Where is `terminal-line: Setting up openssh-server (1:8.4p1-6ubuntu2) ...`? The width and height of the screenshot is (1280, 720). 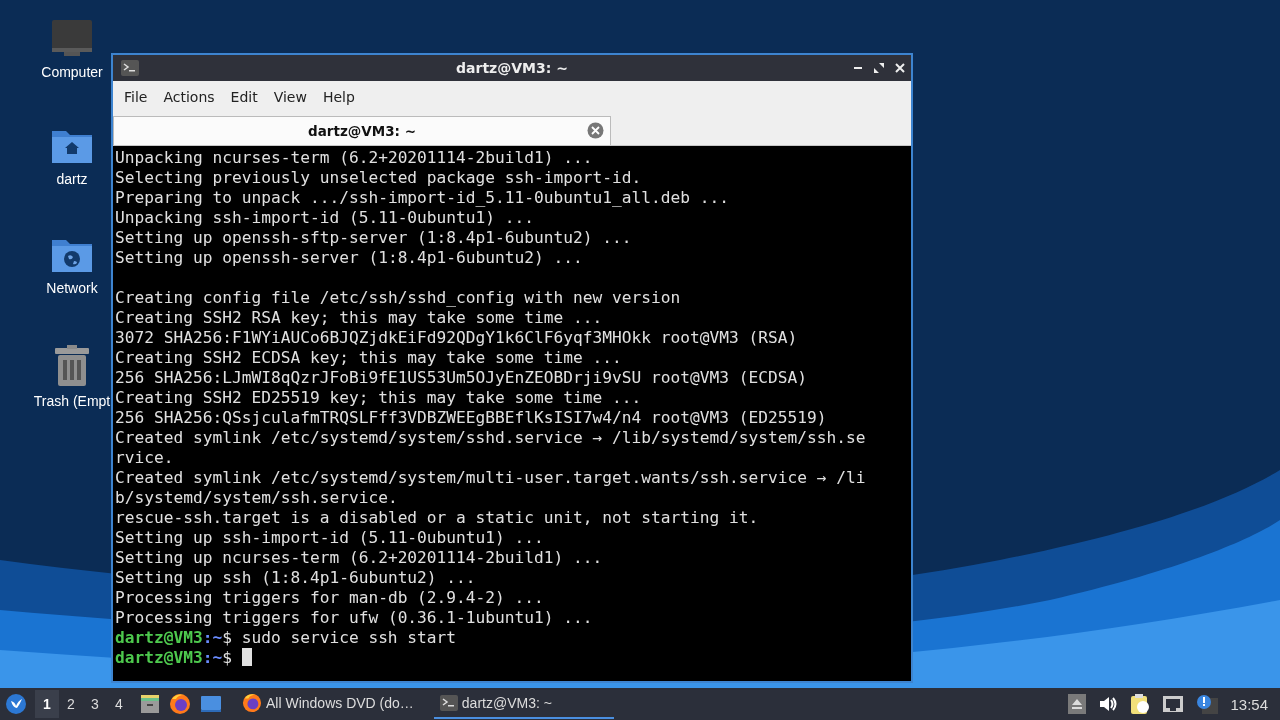
terminal-line: Setting up openssh-server (1:8.4p1-6ubuntu2) ... is located at coordinates (349, 258).